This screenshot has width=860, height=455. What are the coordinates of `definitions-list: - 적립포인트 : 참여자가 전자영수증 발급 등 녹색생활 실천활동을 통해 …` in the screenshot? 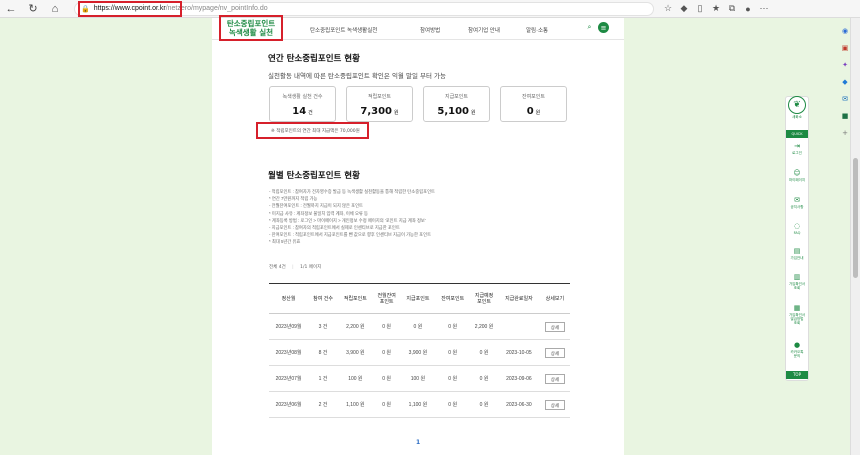 It's located at (352, 217).